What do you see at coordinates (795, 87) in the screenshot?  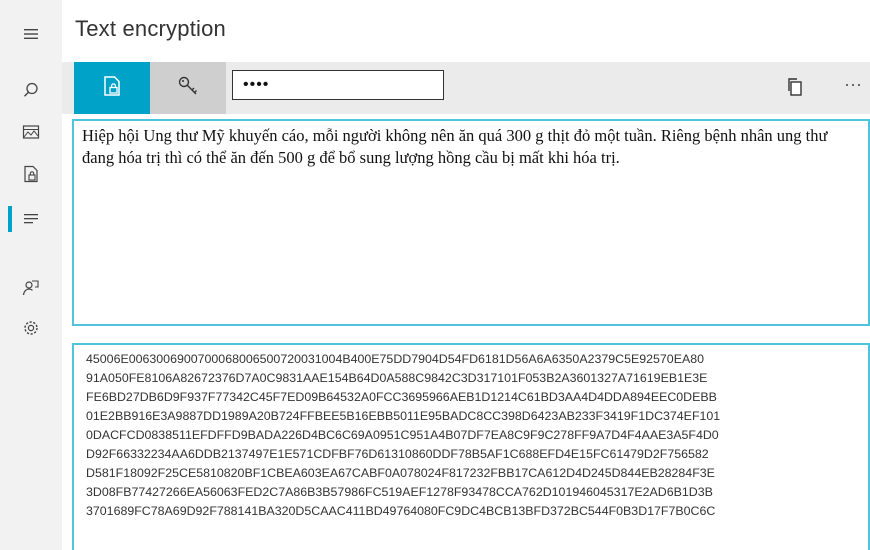 I see `copy-icon` at bounding box center [795, 87].